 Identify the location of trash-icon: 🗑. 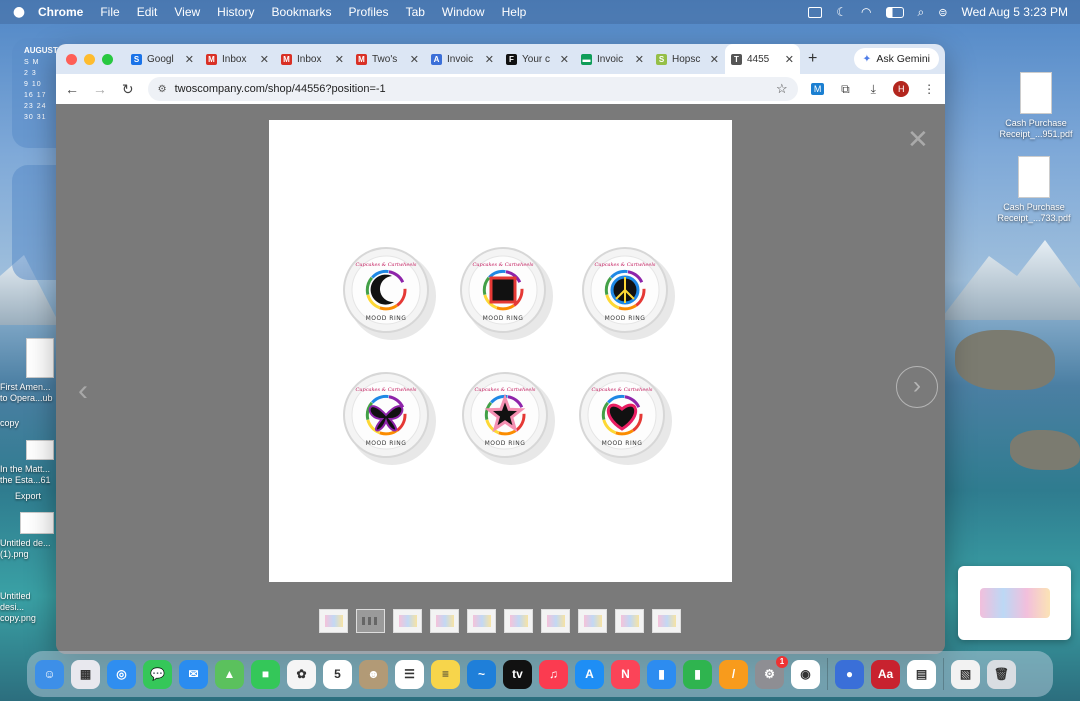
(1001, 674).